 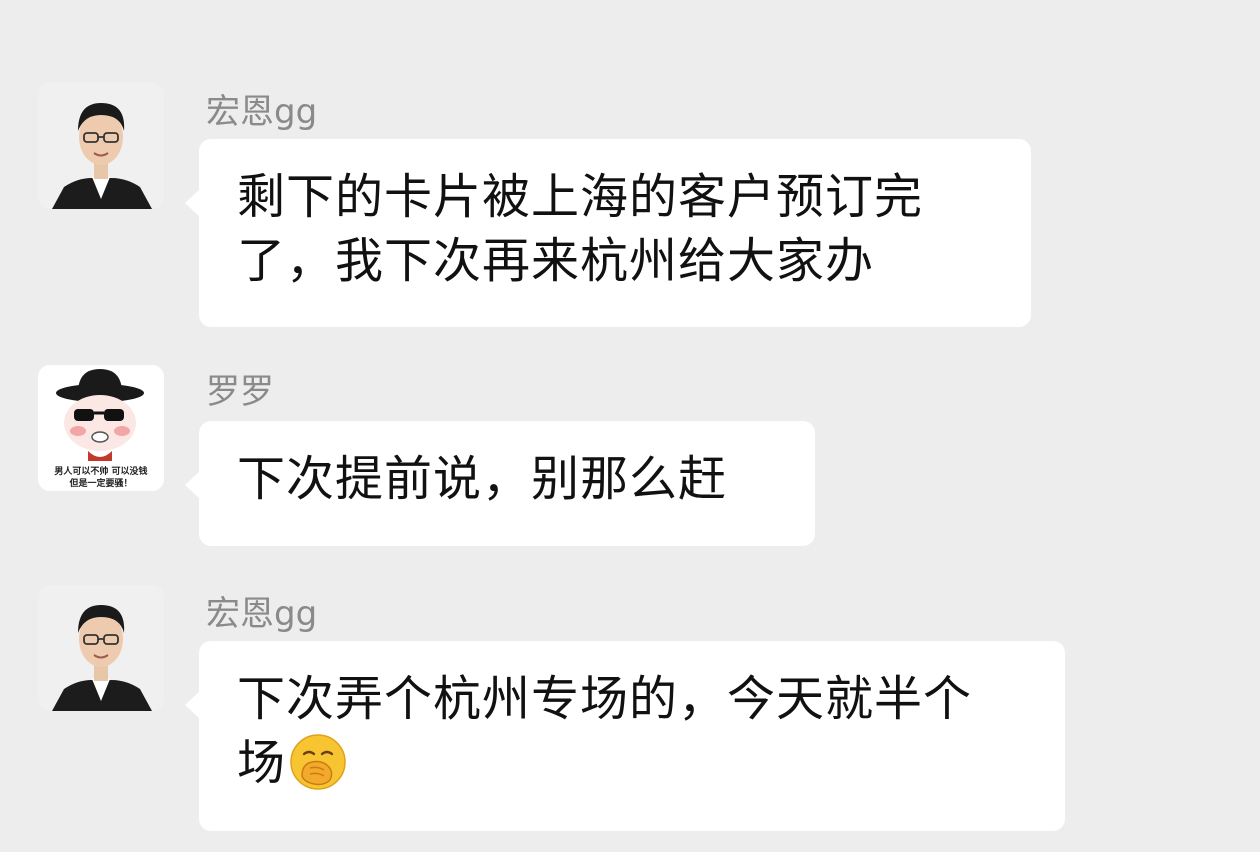 I want to click on message-bubble: 剩下的卡片被上海的客户预订完 了，我下次再来杭州给大家办, so click(x=608, y=233).